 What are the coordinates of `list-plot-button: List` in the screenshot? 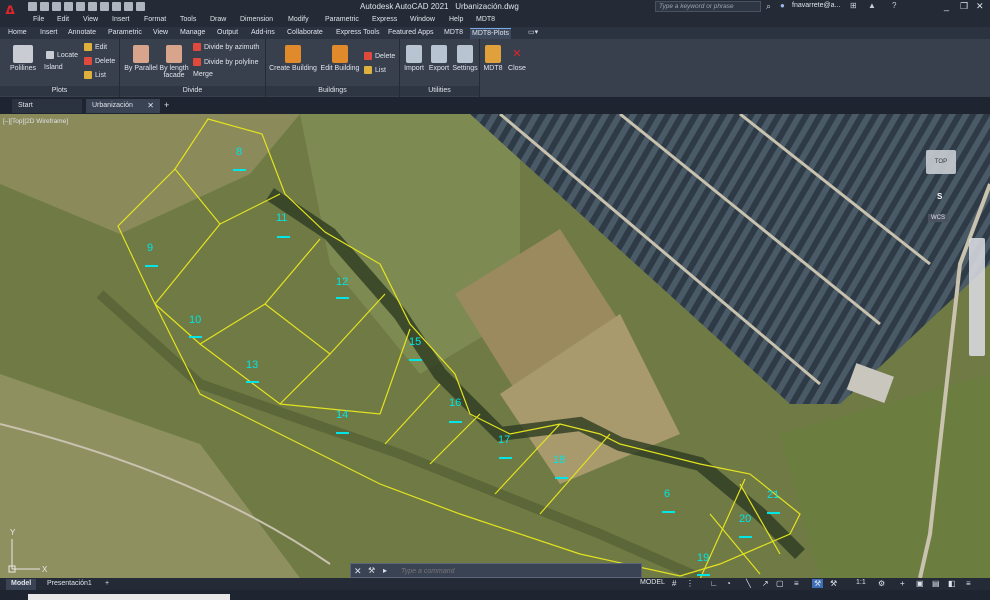 It's located at (95, 75).